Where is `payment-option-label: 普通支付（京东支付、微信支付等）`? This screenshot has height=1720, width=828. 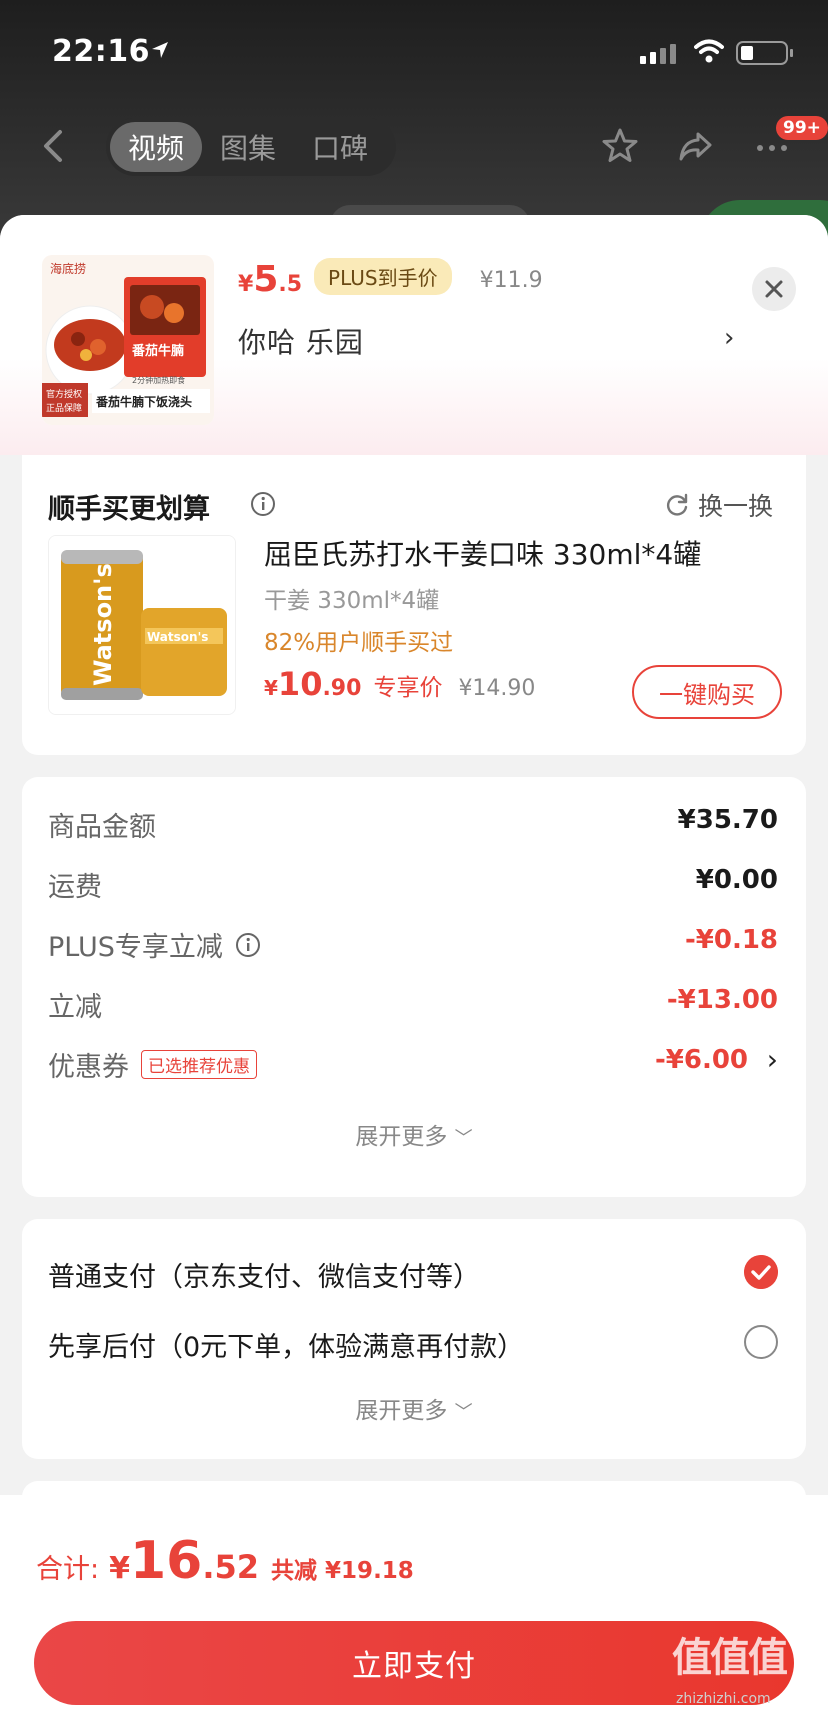
payment-option-label: 普通支付（京东支付、微信支付等） is located at coordinates (264, 1277).